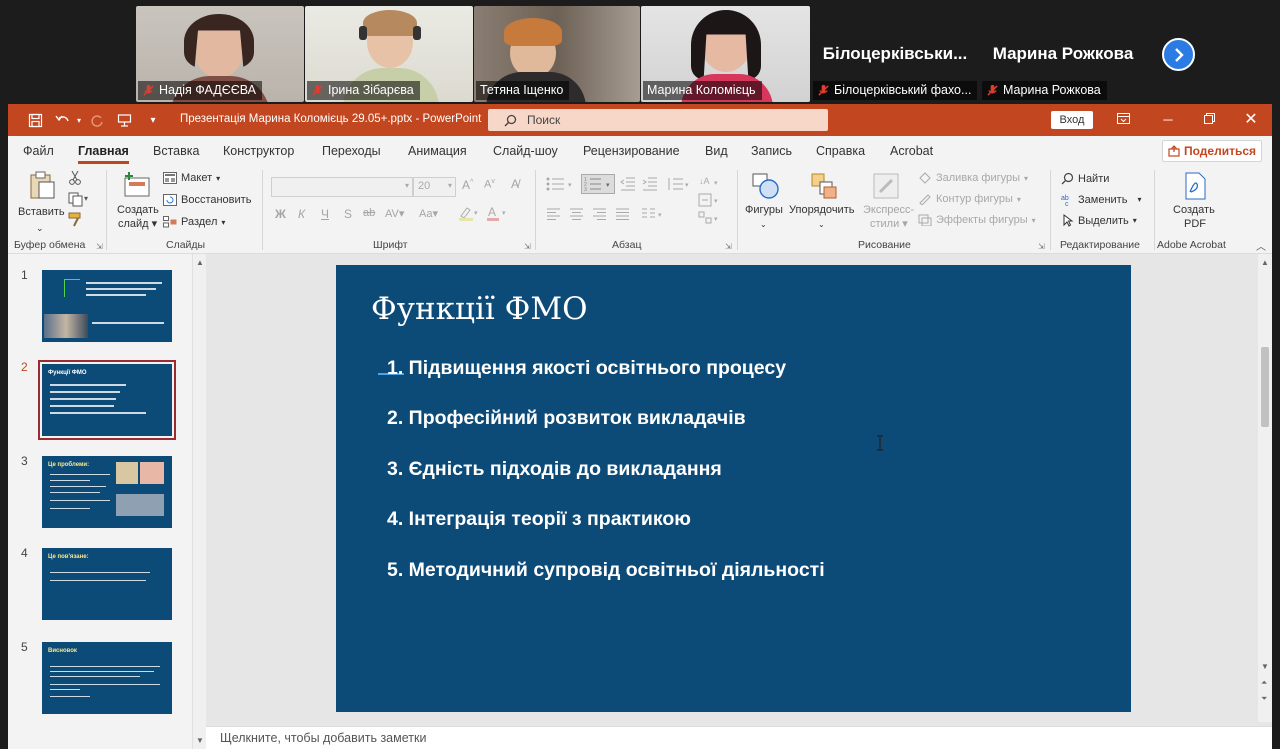  Describe the element at coordinates (389, 54) in the screenshot. I see `participant-tile-2: Ірина Зібарєва` at that location.